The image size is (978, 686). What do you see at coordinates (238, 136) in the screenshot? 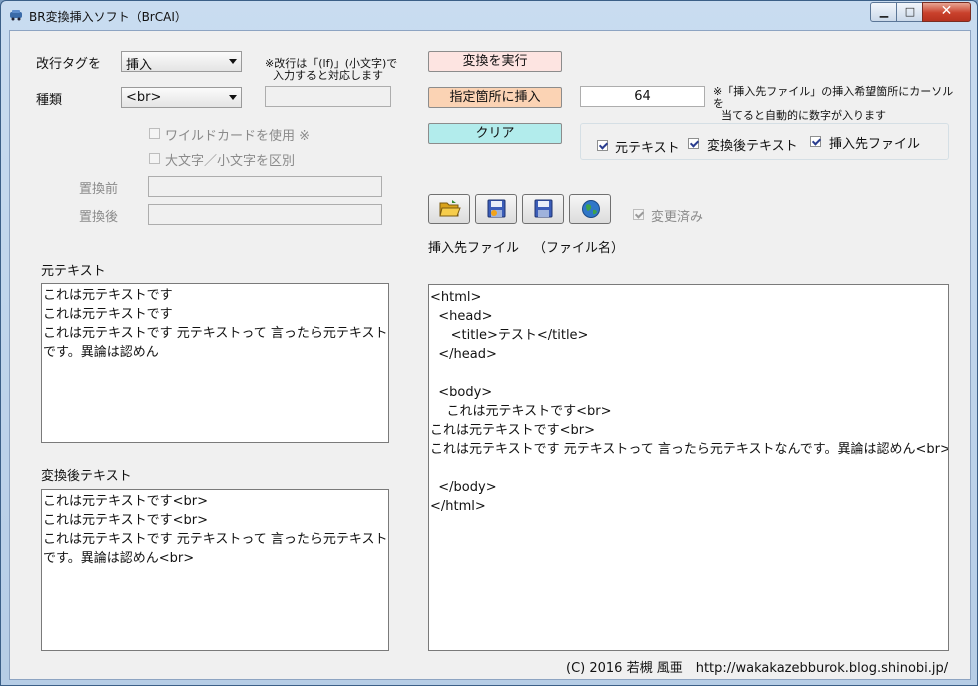
I see `wildcard-label: ワイルドカードを使用 ※` at bounding box center [238, 136].